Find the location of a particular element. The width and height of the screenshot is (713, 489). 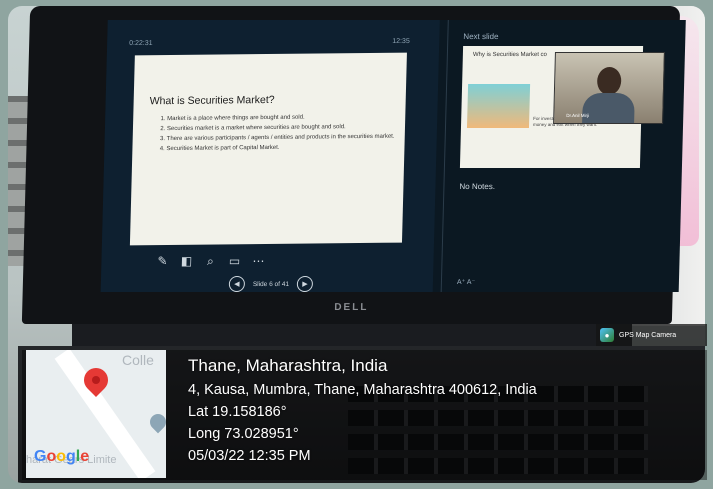

badge-label: GPS Map Camera is located at coordinates (648, 335).